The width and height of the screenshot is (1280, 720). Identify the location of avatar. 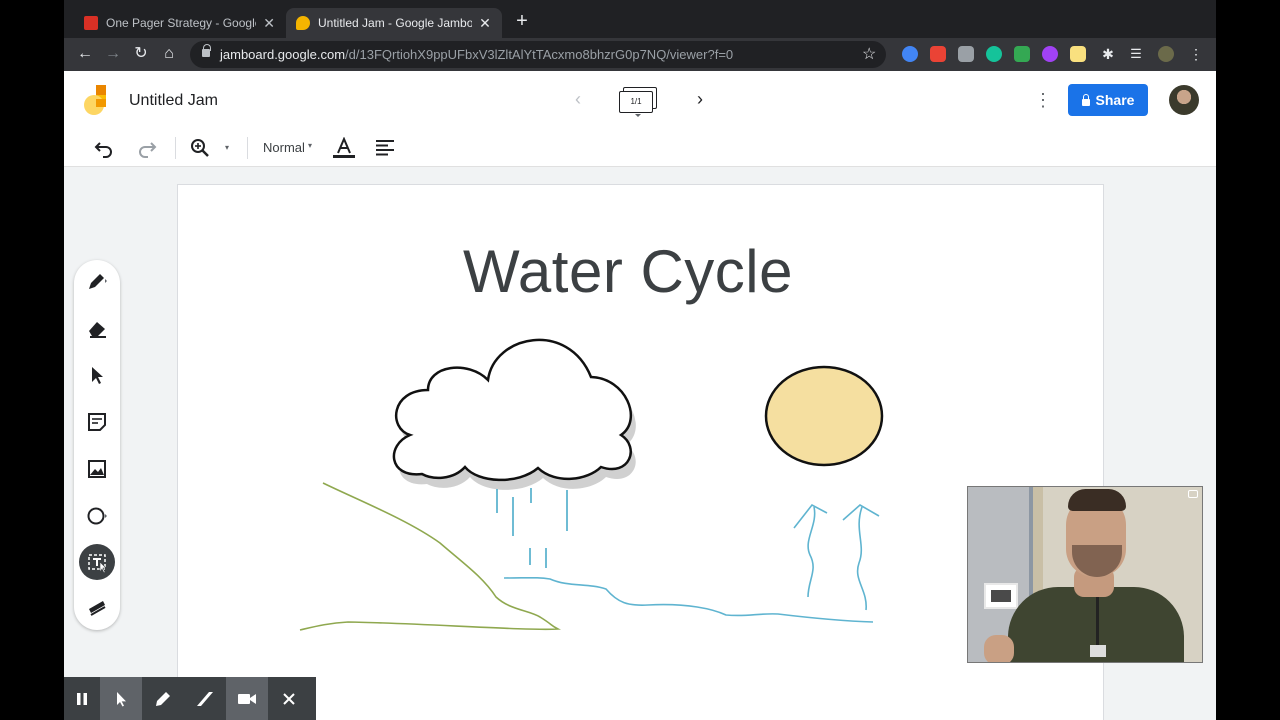
(1184, 100).